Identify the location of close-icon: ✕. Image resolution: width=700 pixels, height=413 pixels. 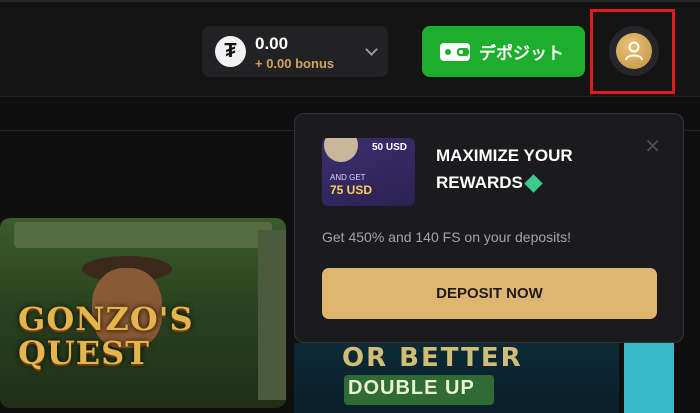
(652, 146).